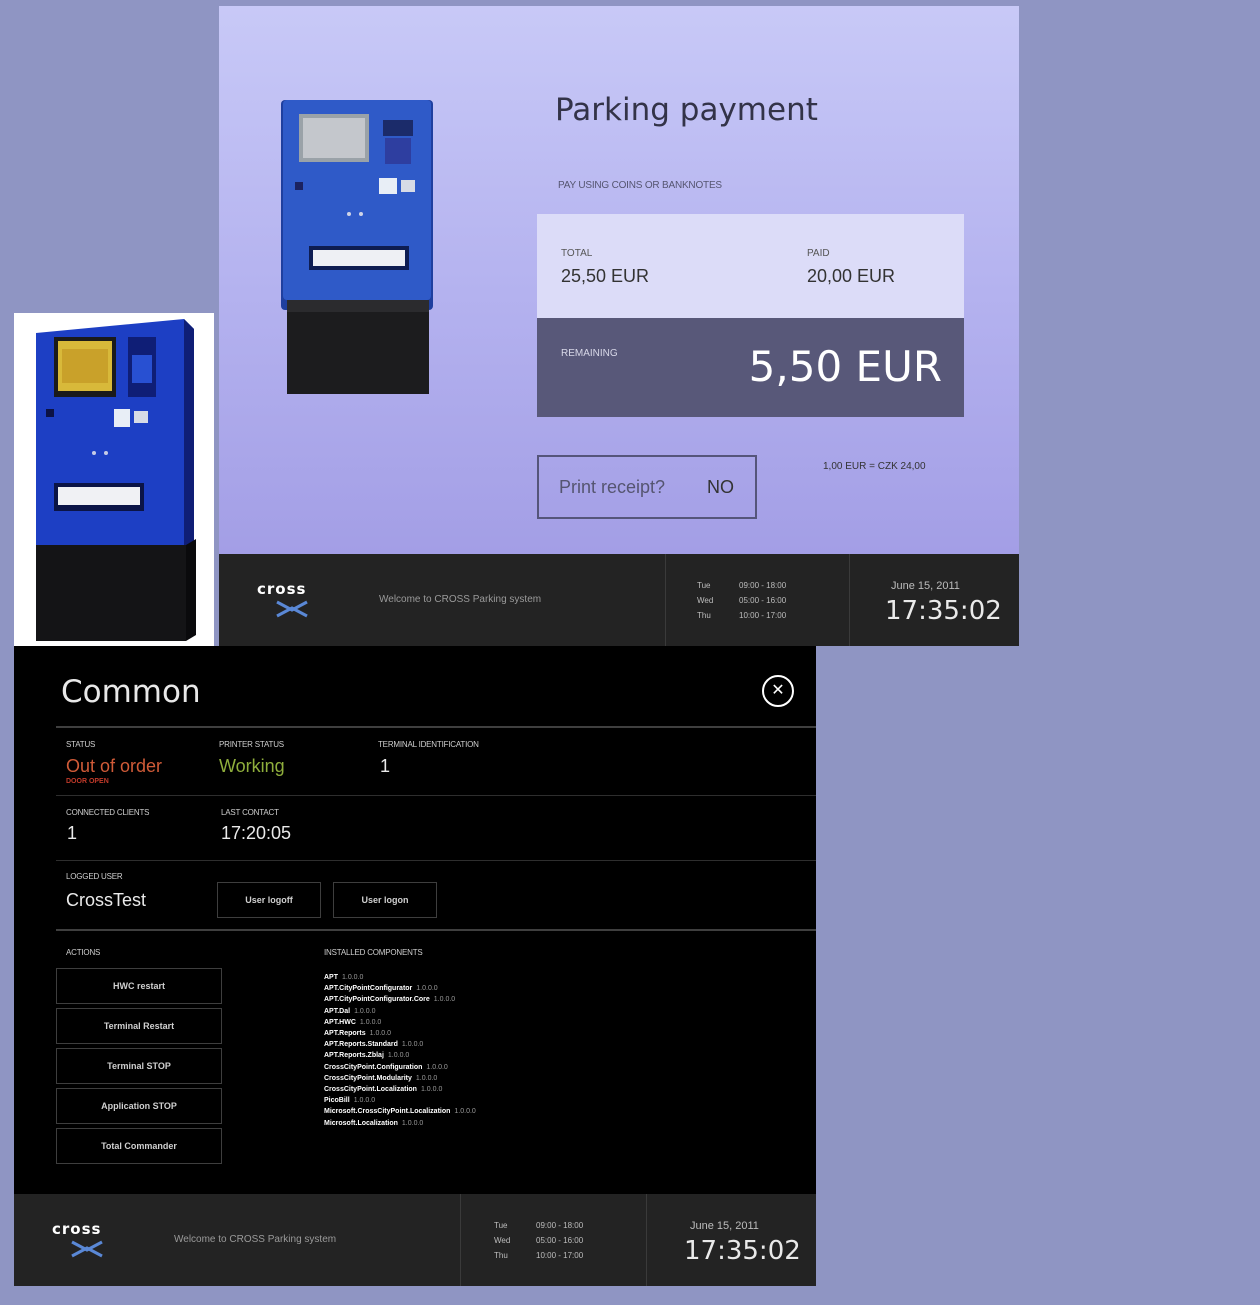 This screenshot has height=1305, width=1260. I want to click on component-item: APT.CityPointConfigurator 1.0.0.0, so click(400, 988).